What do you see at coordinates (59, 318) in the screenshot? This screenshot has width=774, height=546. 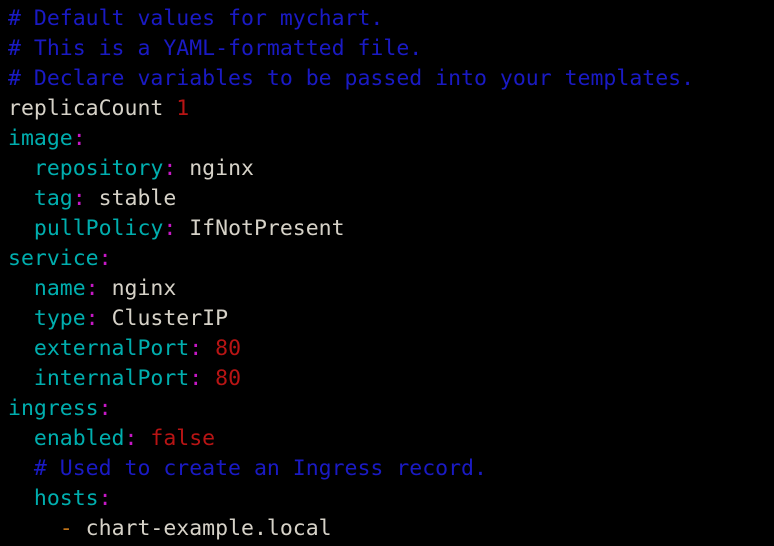 I see `token-key: type` at bounding box center [59, 318].